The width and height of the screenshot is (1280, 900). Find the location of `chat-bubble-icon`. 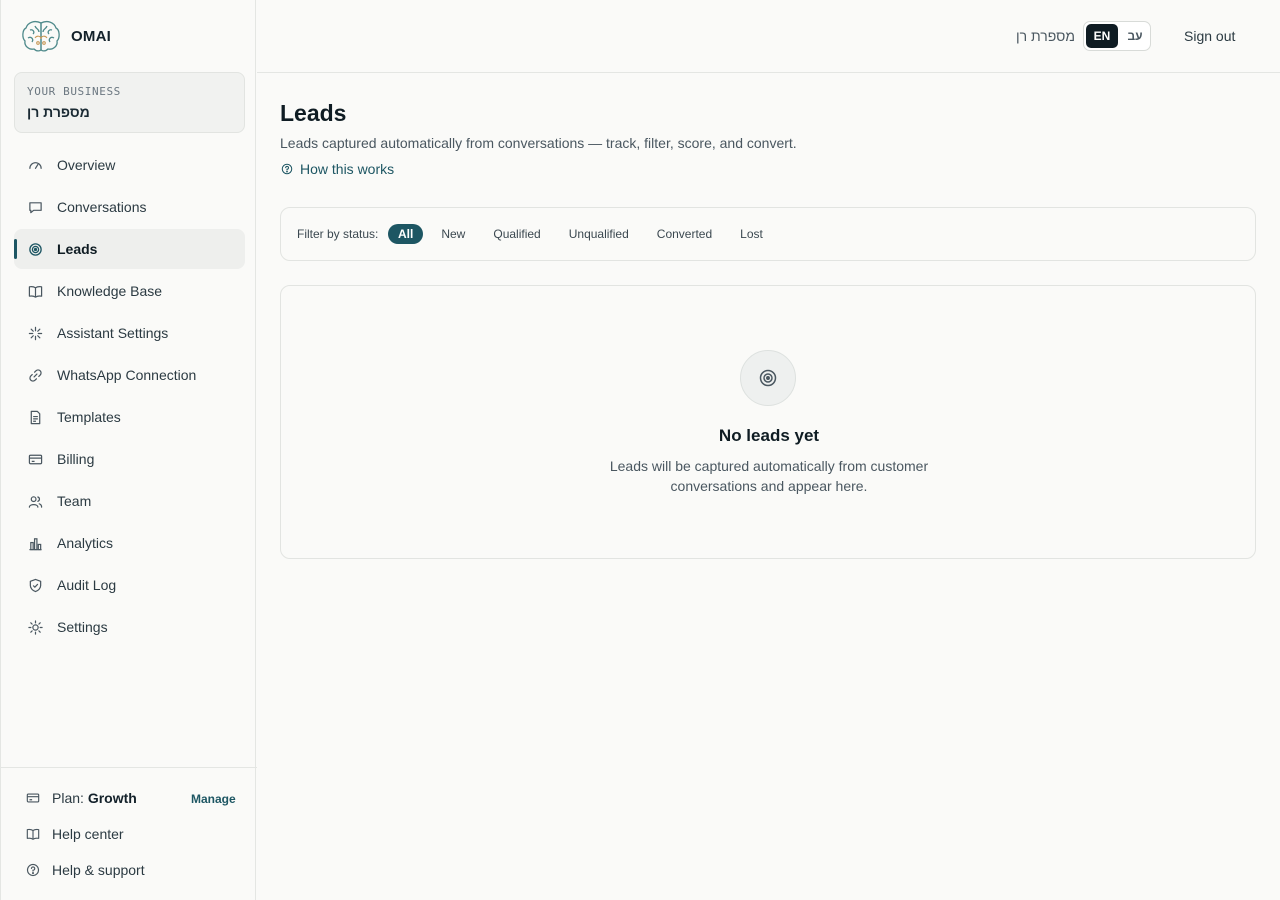

chat-bubble-icon is located at coordinates (35, 207).